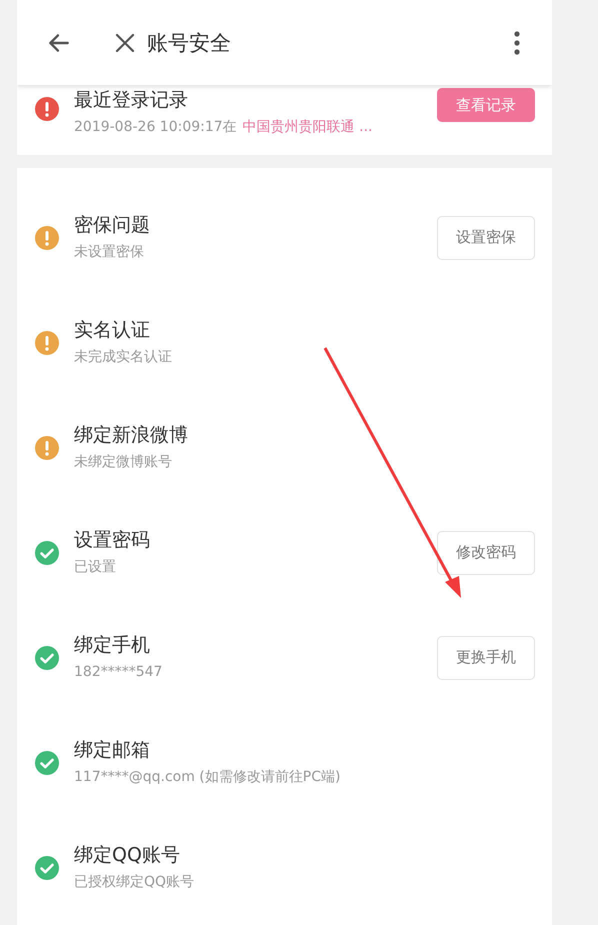 This screenshot has width=598, height=925. Describe the element at coordinates (109, 252) in the screenshot. I see `item-status: 未设置密保` at that location.